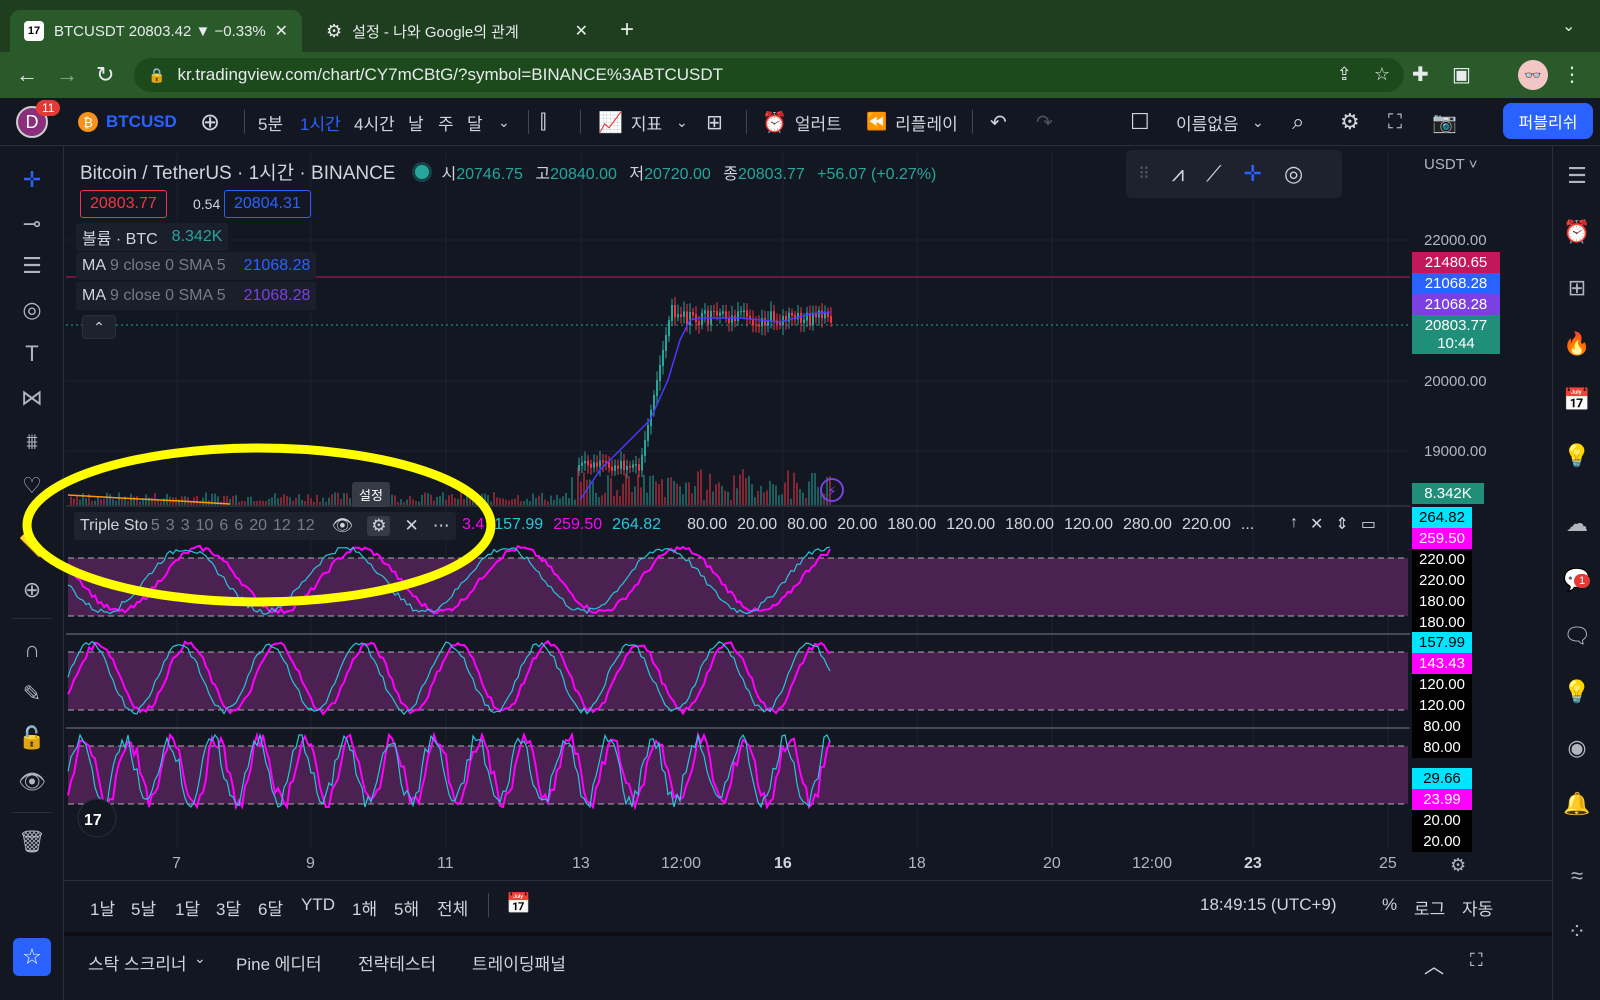 The image size is (1600, 1000). I want to click on percent-scale-toggle: %, so click(1389, 905).